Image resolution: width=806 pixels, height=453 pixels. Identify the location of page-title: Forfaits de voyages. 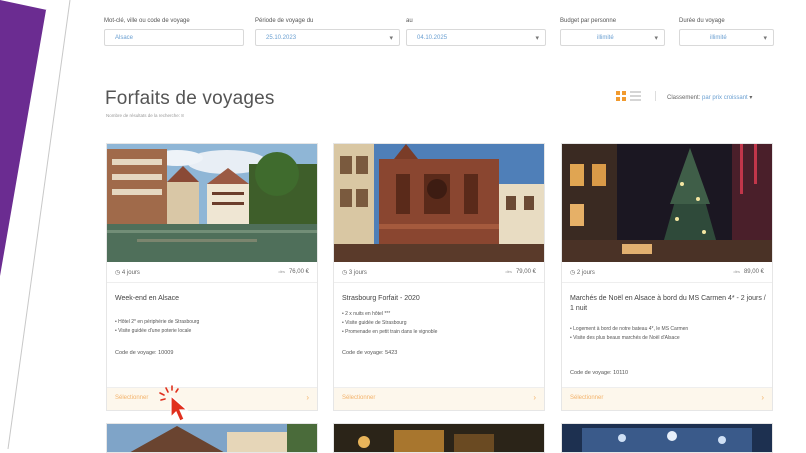
(190, 98).